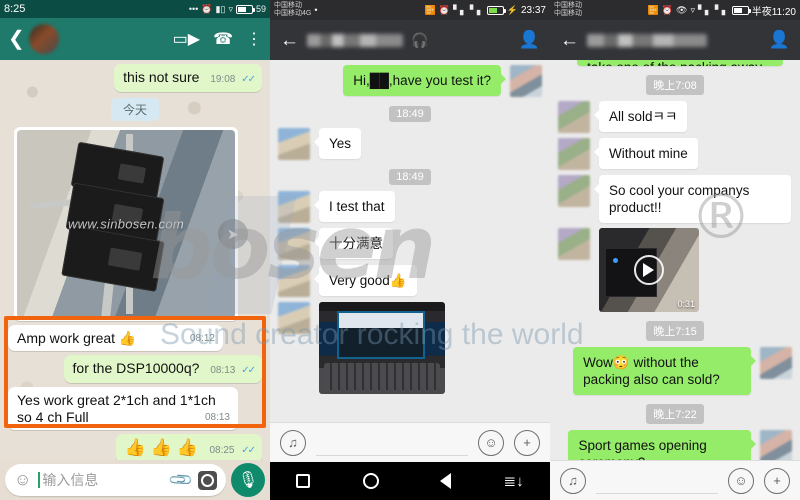 The image size is (800, 500). What do you see at coordinates (248, 480) in the screenshot?
I see `microphone-icon: 🎙` at bounding box center [248, 480].